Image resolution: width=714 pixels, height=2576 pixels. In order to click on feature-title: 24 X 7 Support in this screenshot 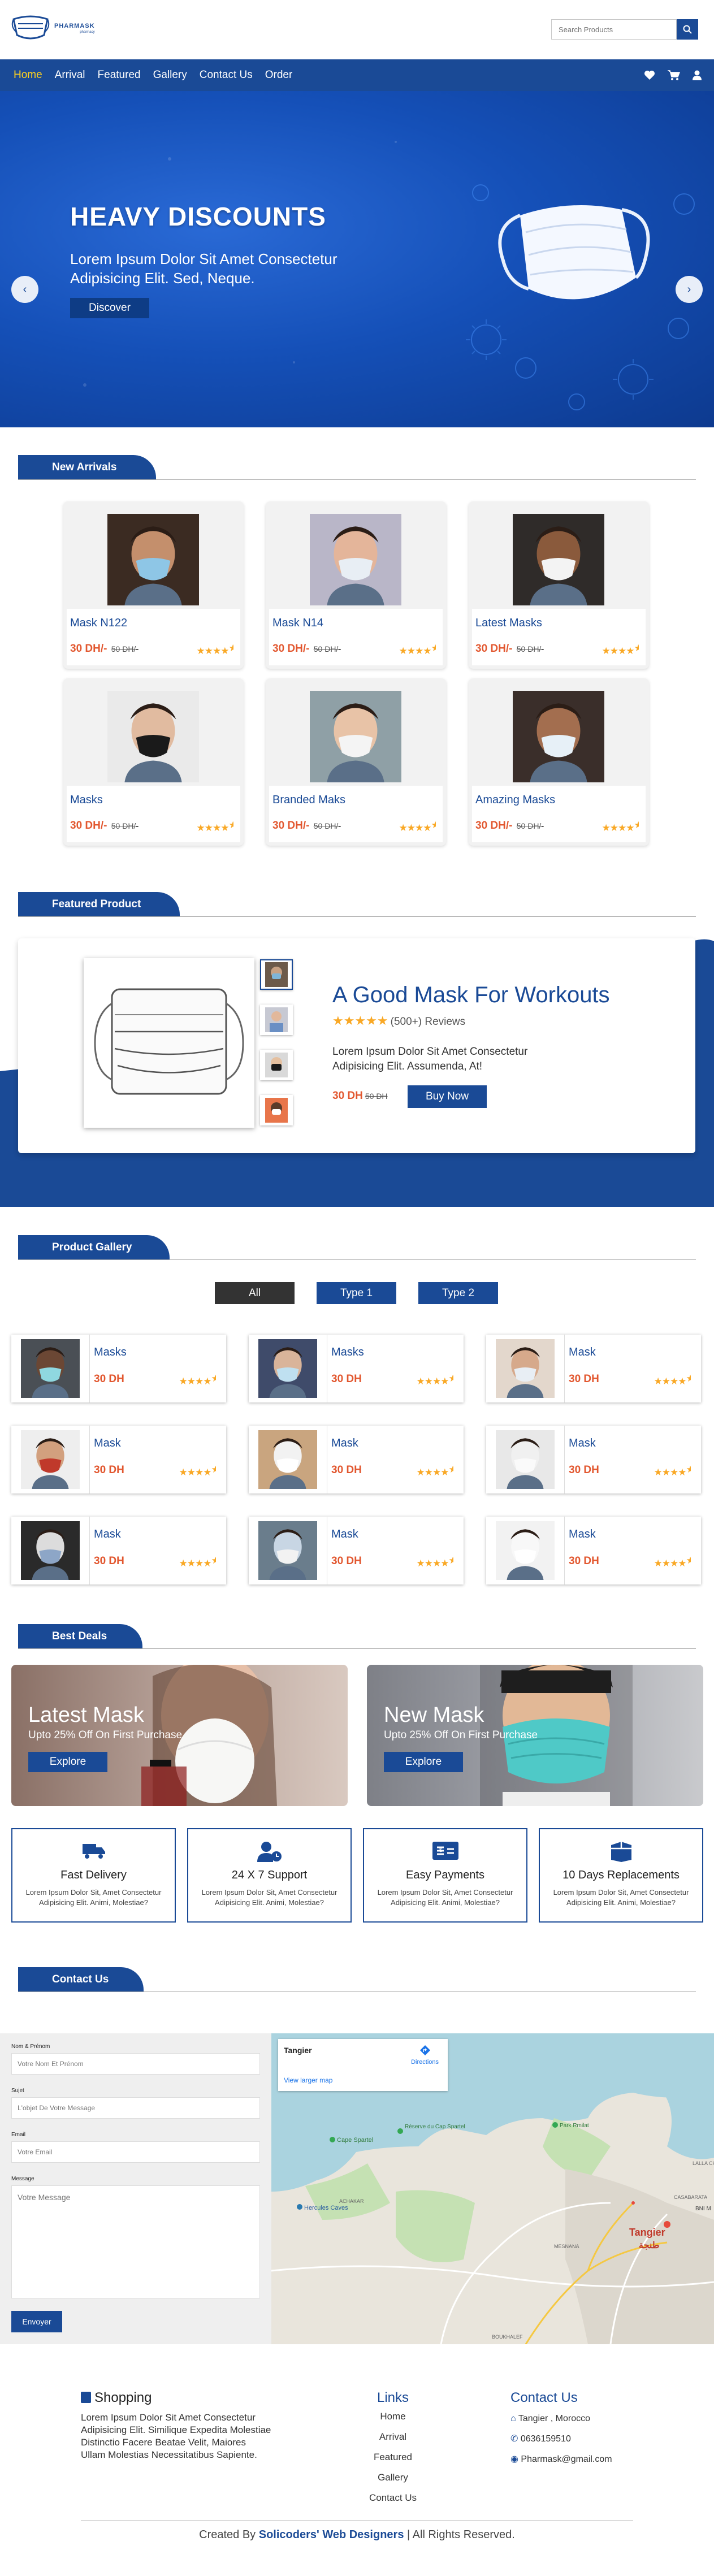, I will do `click(269, 1875)`.